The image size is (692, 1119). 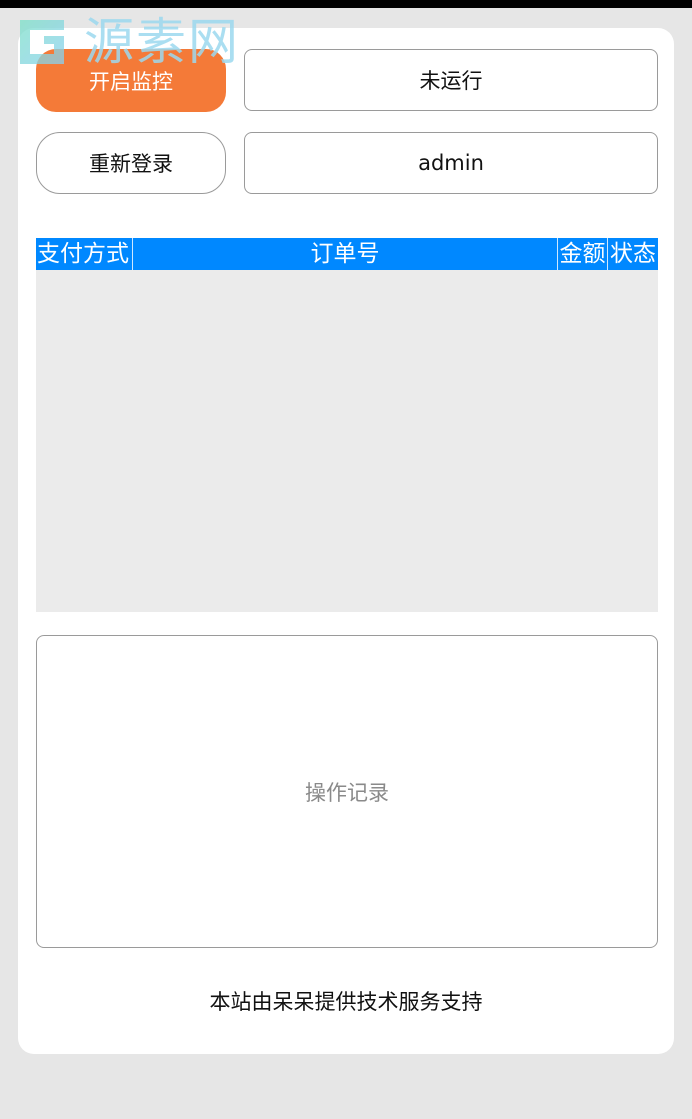 I want to click on operation-log-placeholder: 操作记录, so click(x=347, y=792).